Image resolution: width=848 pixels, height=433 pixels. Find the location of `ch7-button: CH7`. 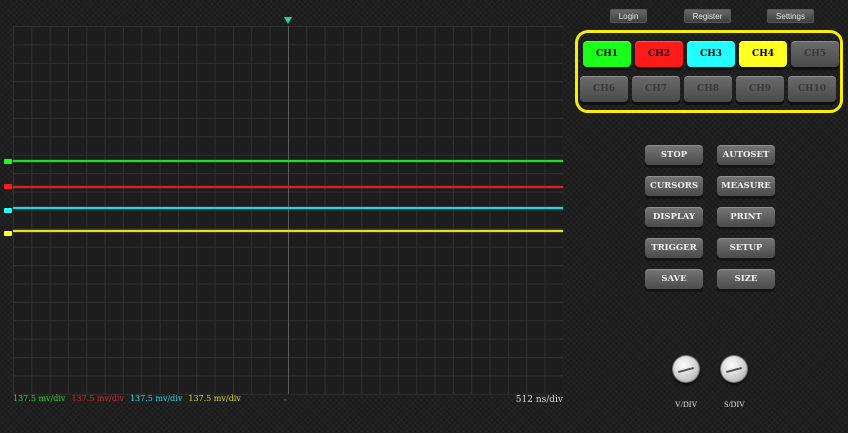

ch7-button: CH7 is located at coordinates (656, 89).